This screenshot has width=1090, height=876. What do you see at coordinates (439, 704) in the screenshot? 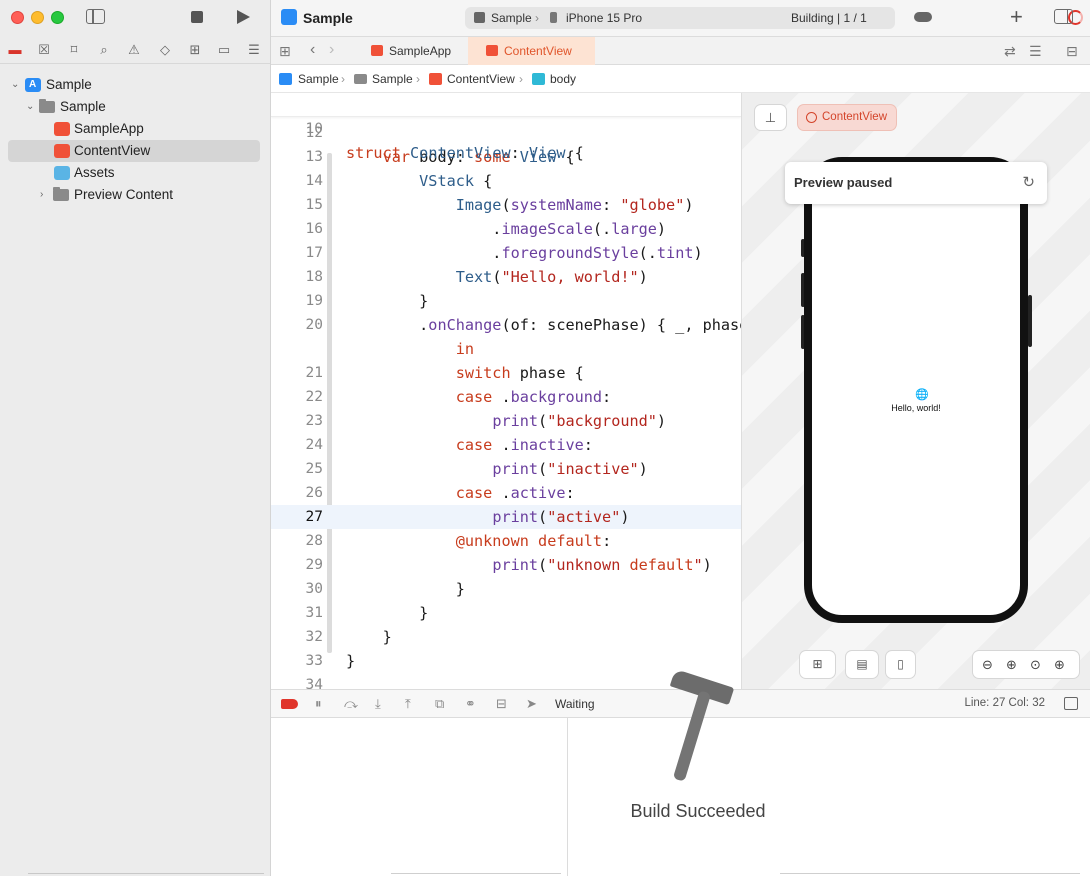
I see `view-hierarchy-icon: ⧉` at bounding box center [439, 704].